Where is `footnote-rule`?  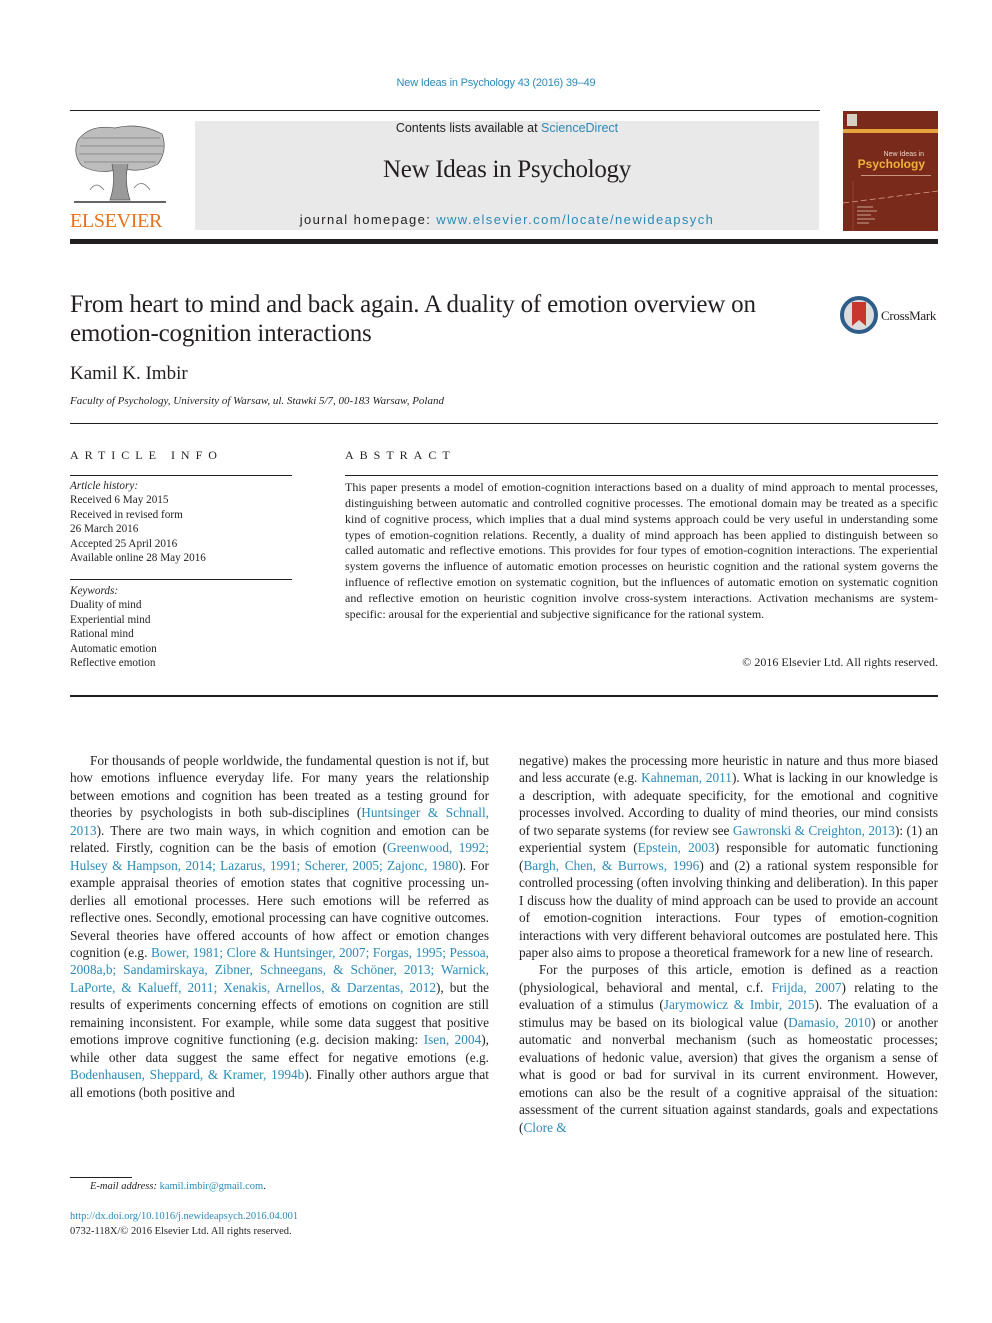
footnote-rule is located at coordinates (101, 1177).